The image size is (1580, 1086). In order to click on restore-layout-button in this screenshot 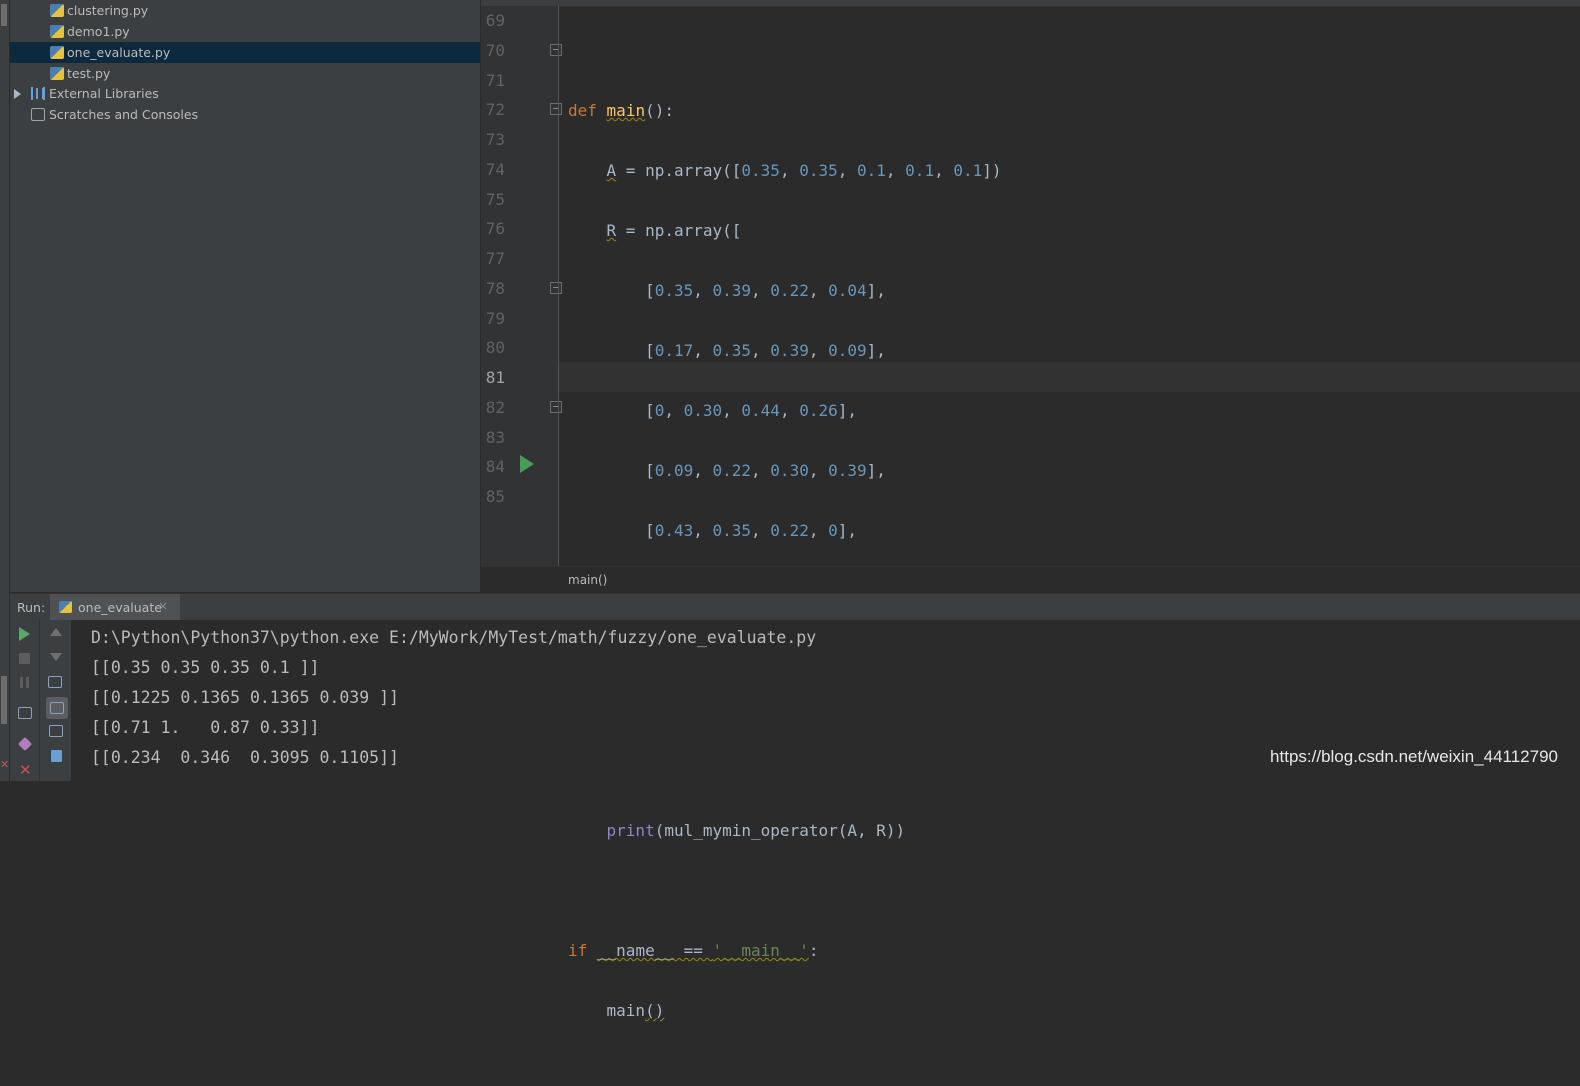, I will do `click(28, 717)`.